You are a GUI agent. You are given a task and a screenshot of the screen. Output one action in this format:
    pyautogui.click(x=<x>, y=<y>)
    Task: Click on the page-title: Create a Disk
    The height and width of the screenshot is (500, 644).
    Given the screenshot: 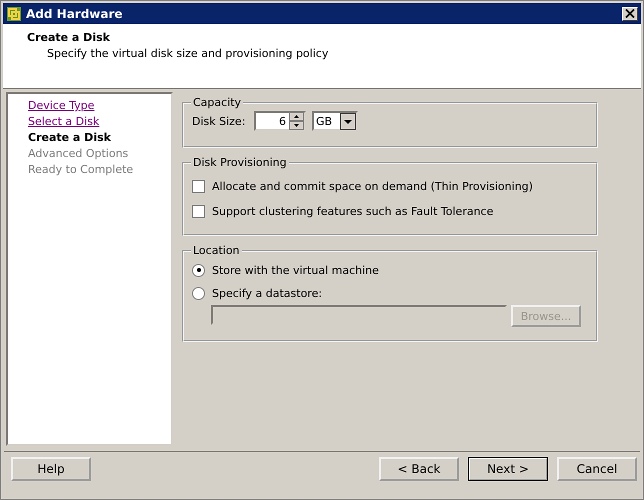 What is the action you would take?
    pyautogui.click(x=69, y=37)
    